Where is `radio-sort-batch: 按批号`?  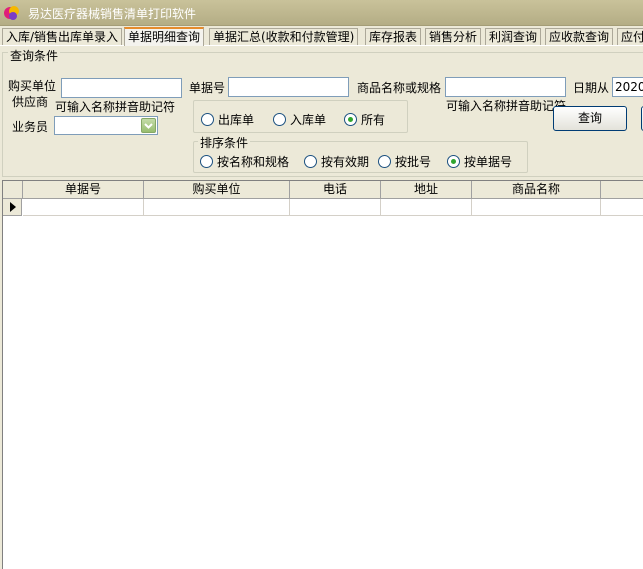
radio-sort-batch: 按批号 is located at coordinates (404, 161).